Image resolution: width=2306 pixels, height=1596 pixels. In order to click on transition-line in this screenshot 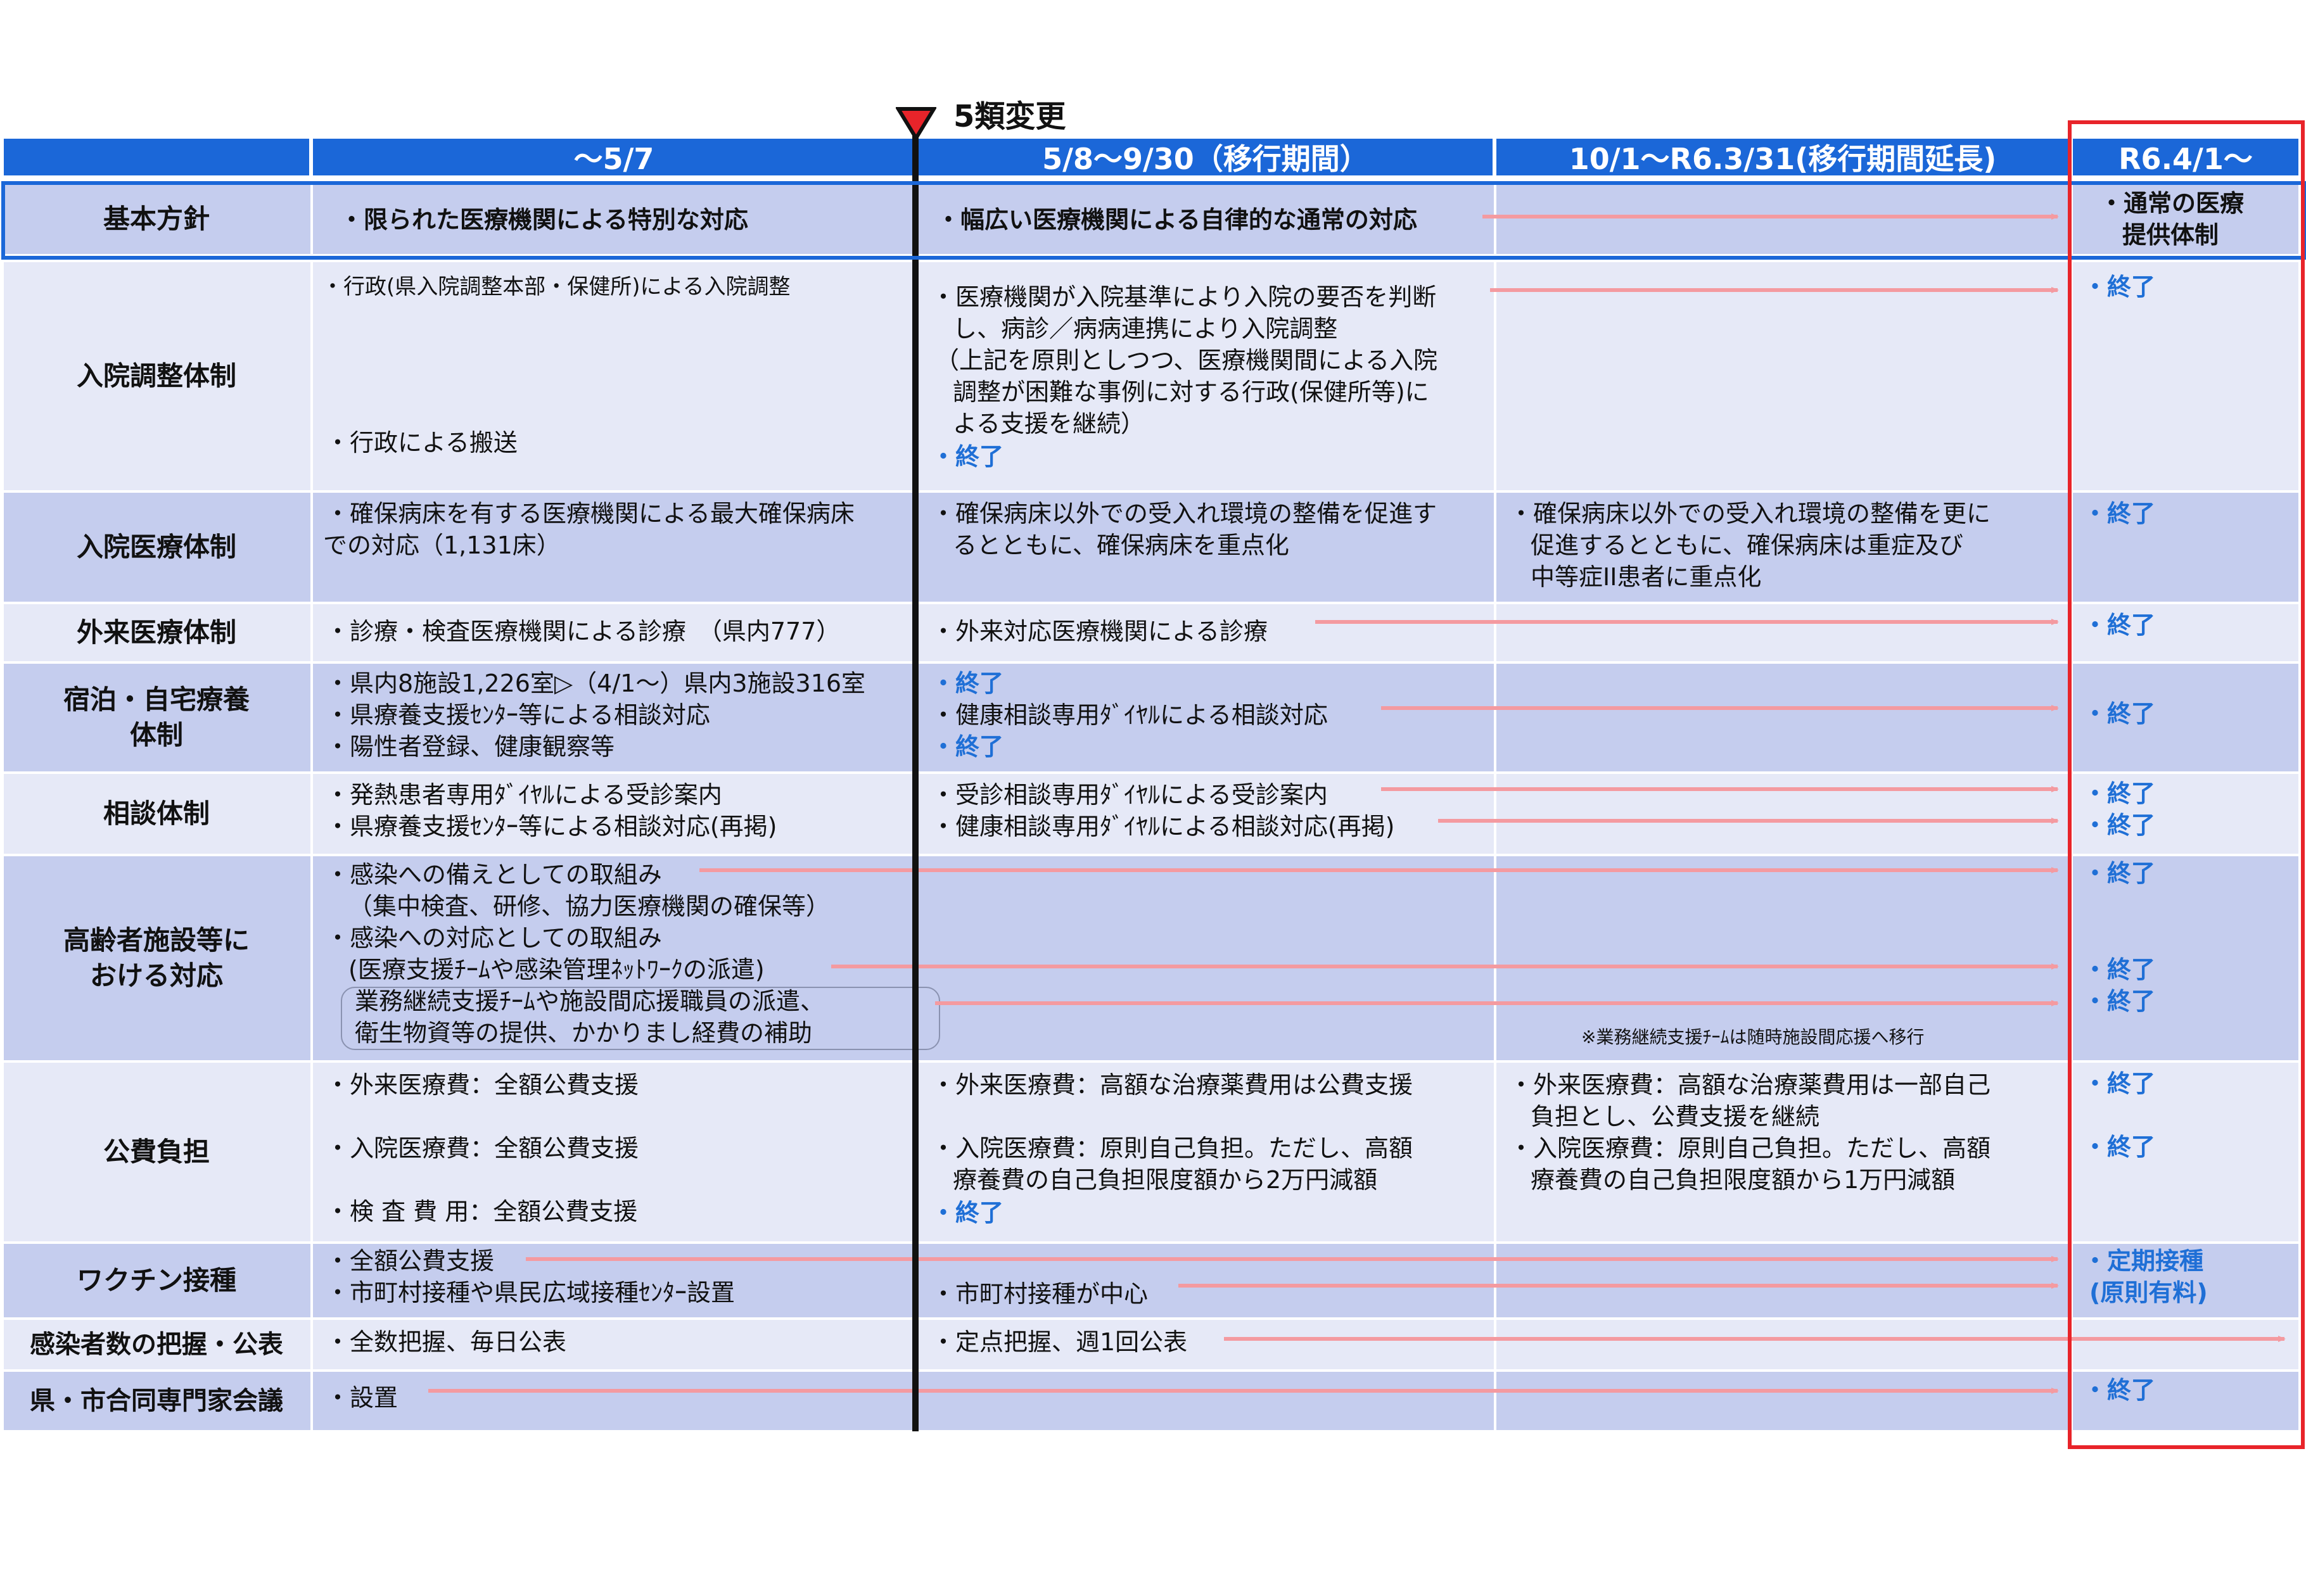, I will do `click(915, 782)`.